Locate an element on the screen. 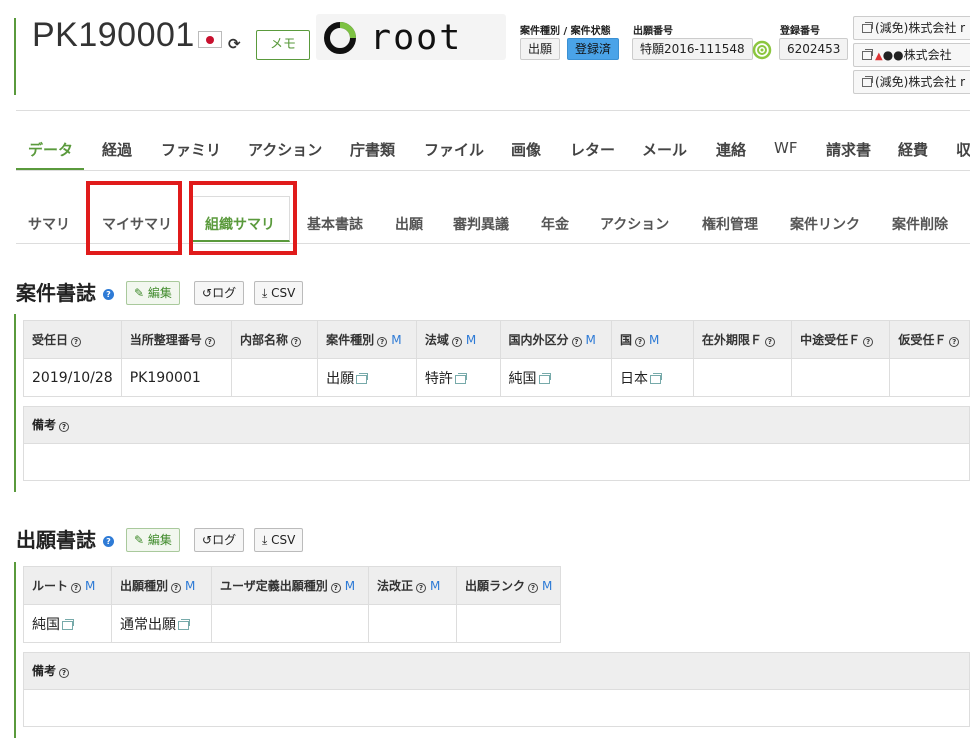 The image size is (970, 756). tab-wf: WF is located at coordinates (785, 148).